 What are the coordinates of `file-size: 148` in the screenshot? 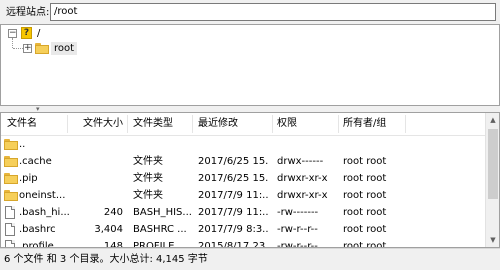 It's located at (113, 244).